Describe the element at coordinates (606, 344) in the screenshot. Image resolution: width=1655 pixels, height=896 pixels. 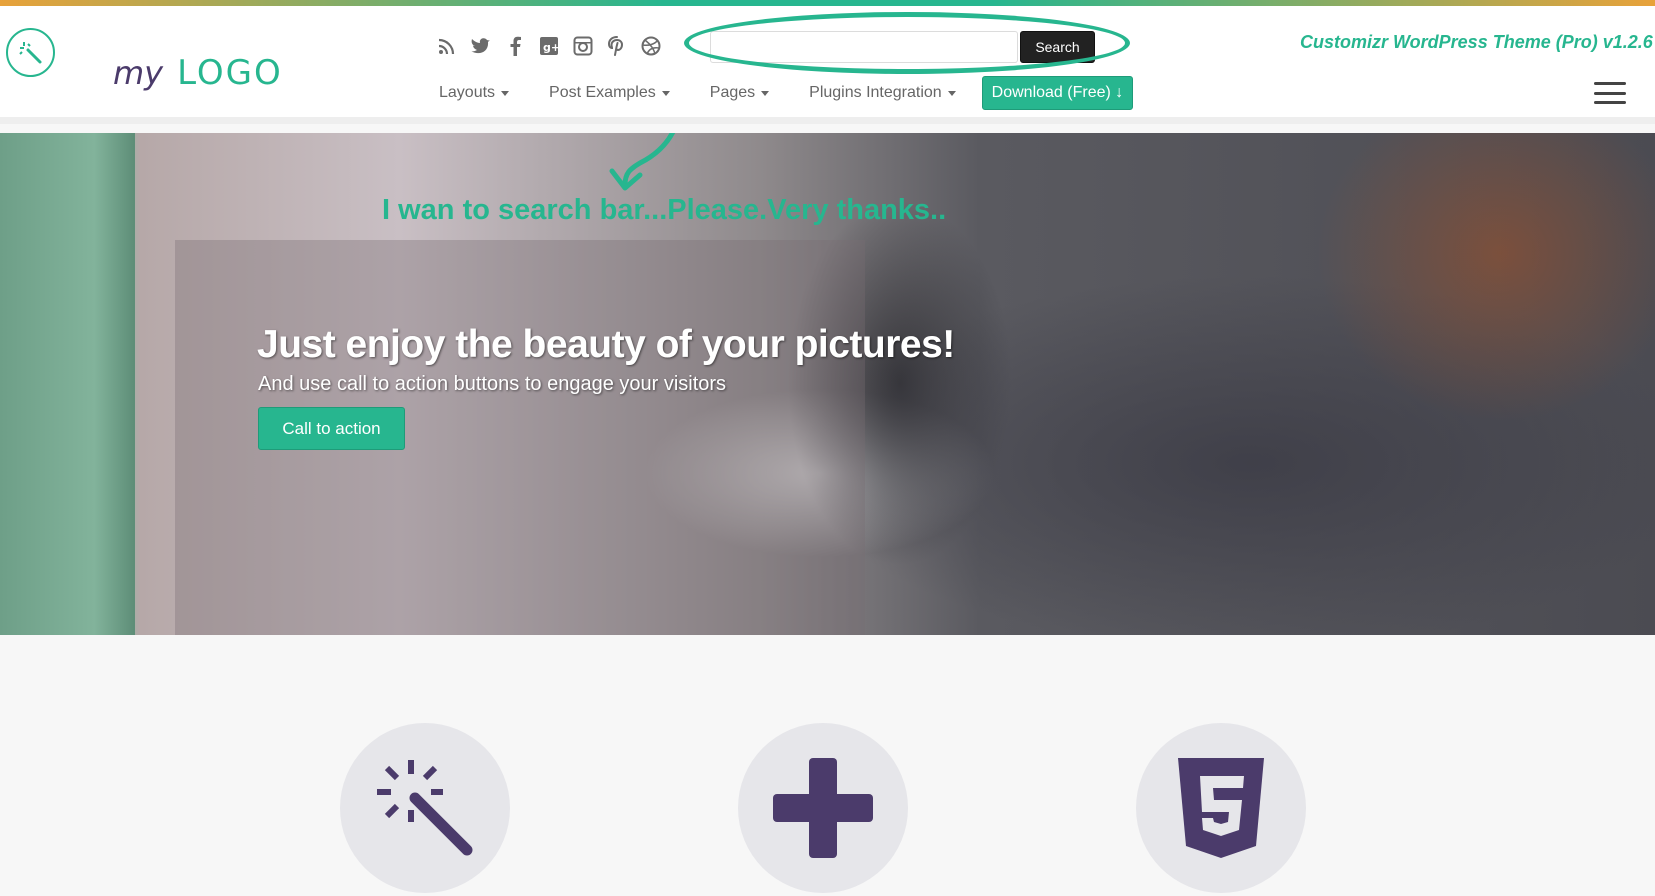
I see `hero-title: Just enjoy the beauty of your pictures!` at that location.